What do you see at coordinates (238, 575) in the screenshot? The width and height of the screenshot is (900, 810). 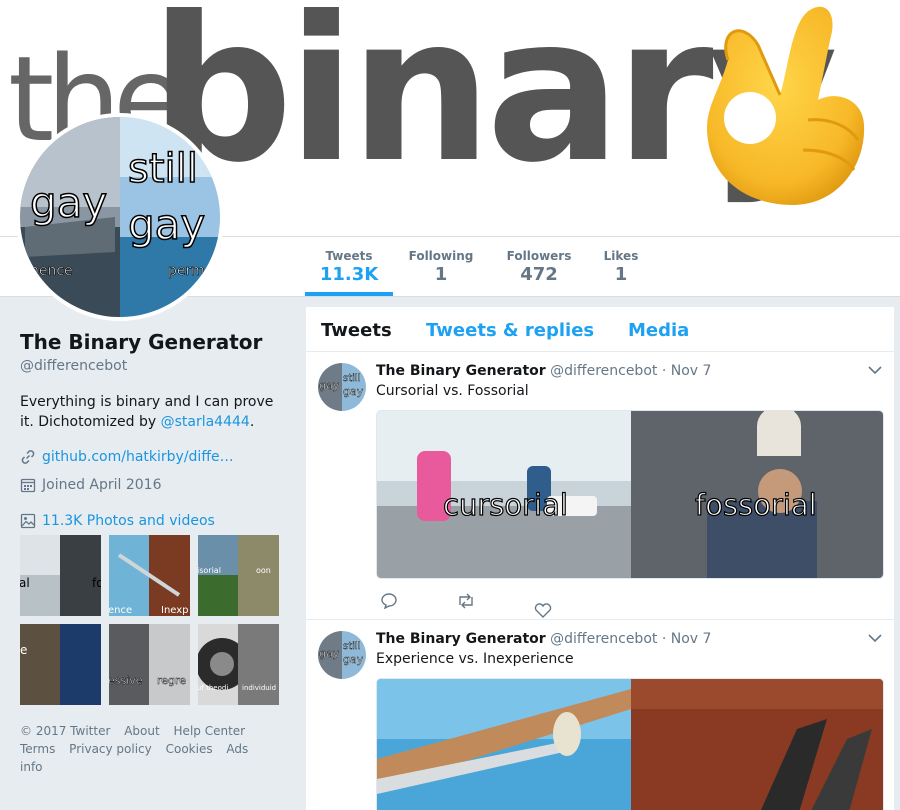 I see `media-thumb: isorial oon` at bounding box center [238, 575].